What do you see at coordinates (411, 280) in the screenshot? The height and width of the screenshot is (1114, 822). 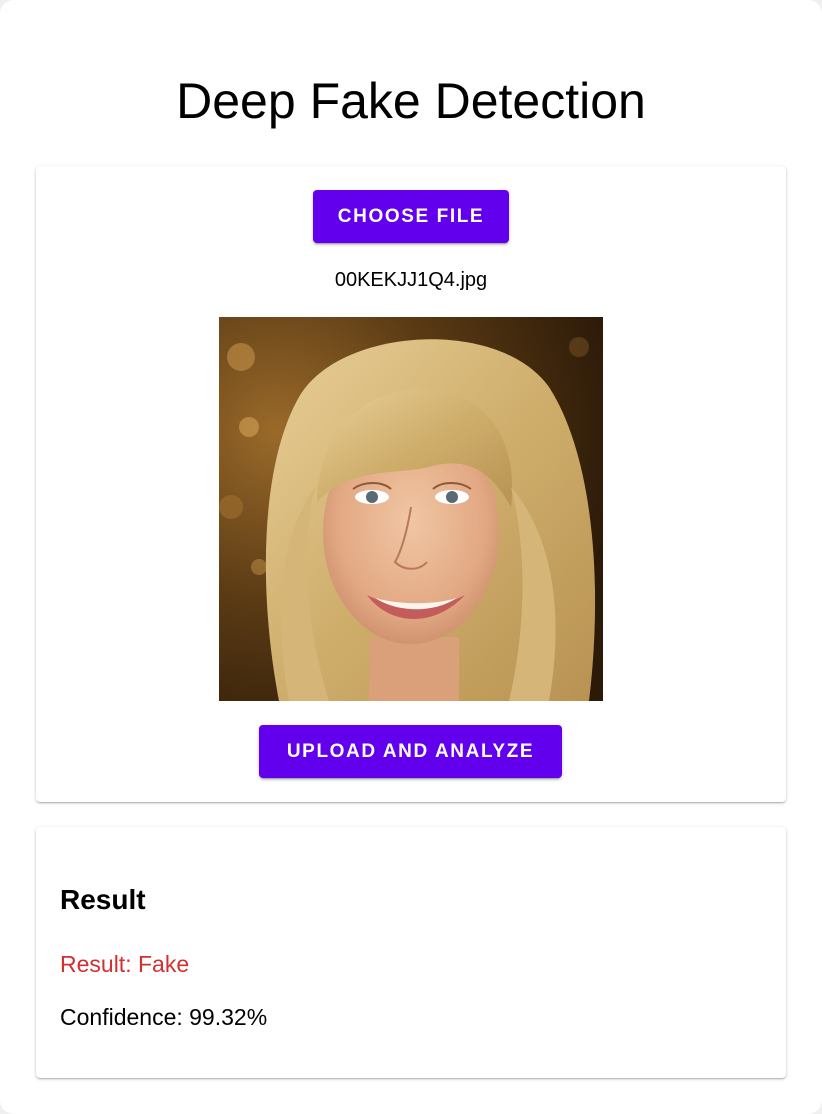 I see `selected-filename: 00KEKJJ1Q4.jpg` at bounding box center [411, 280].